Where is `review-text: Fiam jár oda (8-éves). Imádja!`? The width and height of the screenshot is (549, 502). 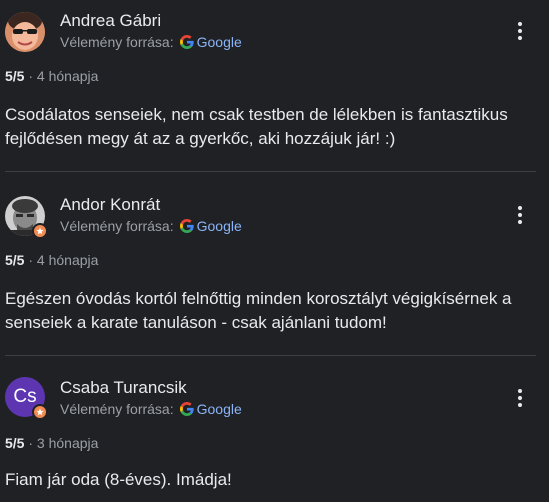
review-text: Fiam jár oda (8-éves). Imádja! is located at coordinates (118, 479).